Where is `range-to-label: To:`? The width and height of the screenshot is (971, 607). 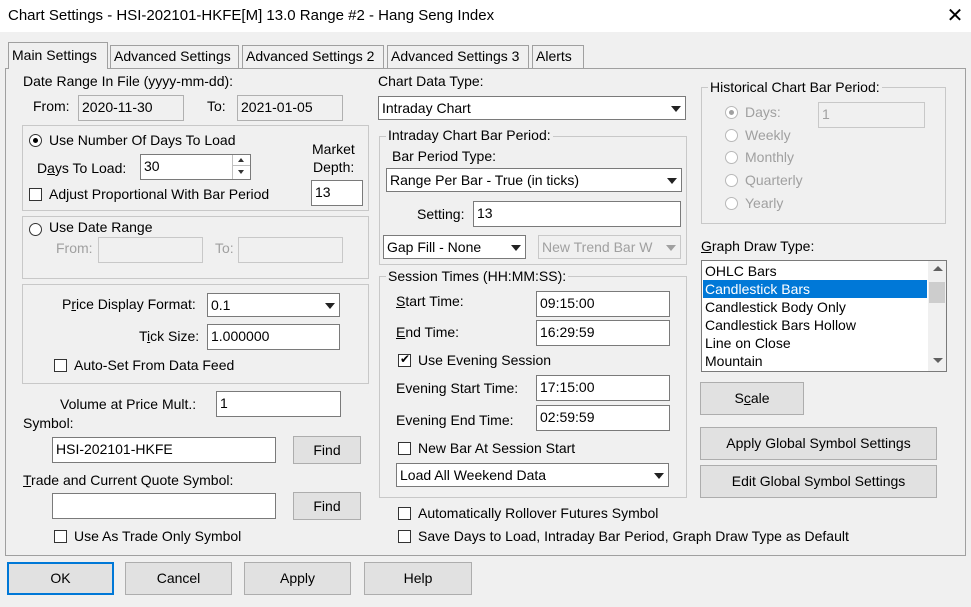
range-to-label: To: is located at coordinates (224, 248).